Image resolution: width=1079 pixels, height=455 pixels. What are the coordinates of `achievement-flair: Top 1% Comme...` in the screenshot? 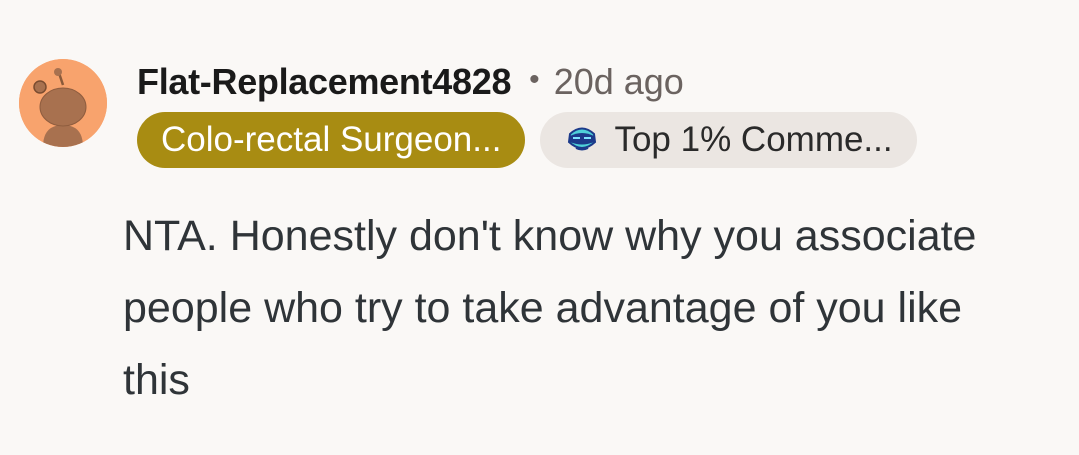 It's located at (728, 140).